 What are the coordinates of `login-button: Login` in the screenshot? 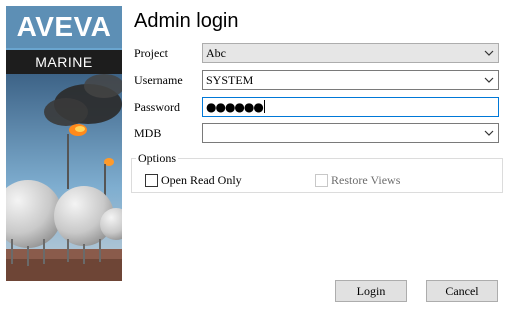 It's located at (371, 291).